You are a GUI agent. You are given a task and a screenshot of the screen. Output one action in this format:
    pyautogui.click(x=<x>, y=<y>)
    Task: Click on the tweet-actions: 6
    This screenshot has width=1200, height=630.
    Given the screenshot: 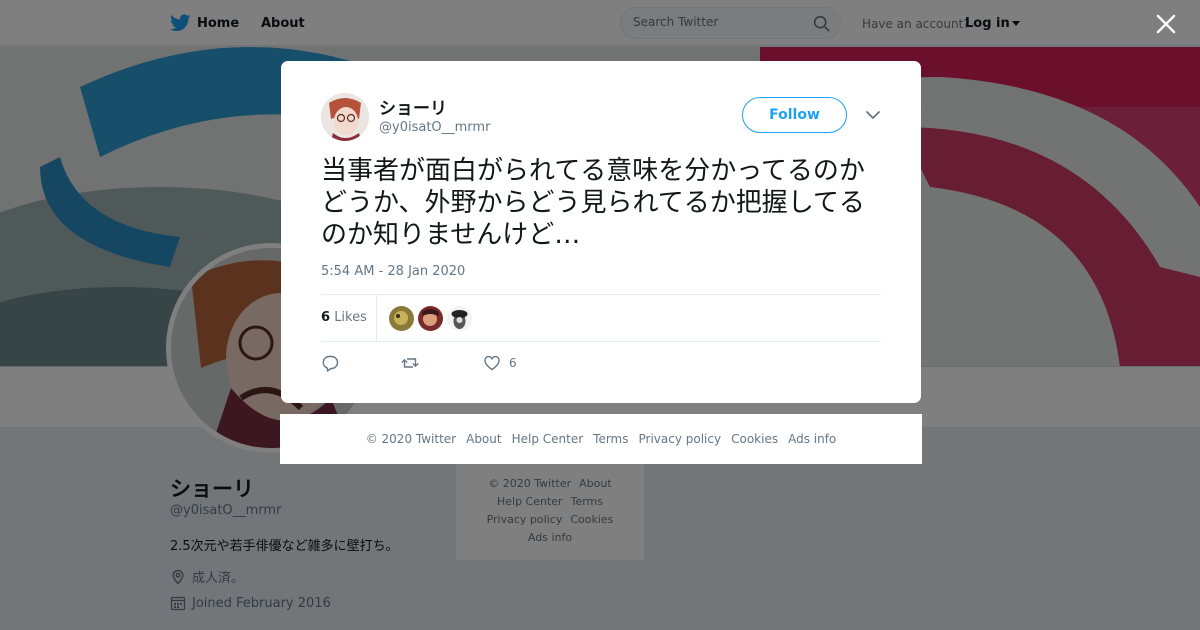 What is the action you would take?
    pyautogui.click(x=471, y=363)
    